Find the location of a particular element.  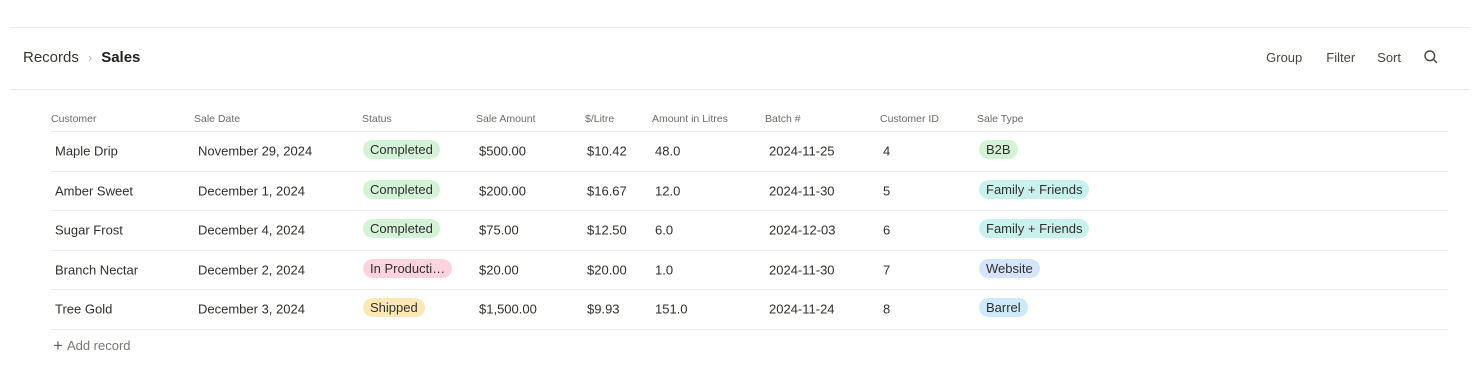

cell-sale-type: Website is located at coordinates (1009, 269).